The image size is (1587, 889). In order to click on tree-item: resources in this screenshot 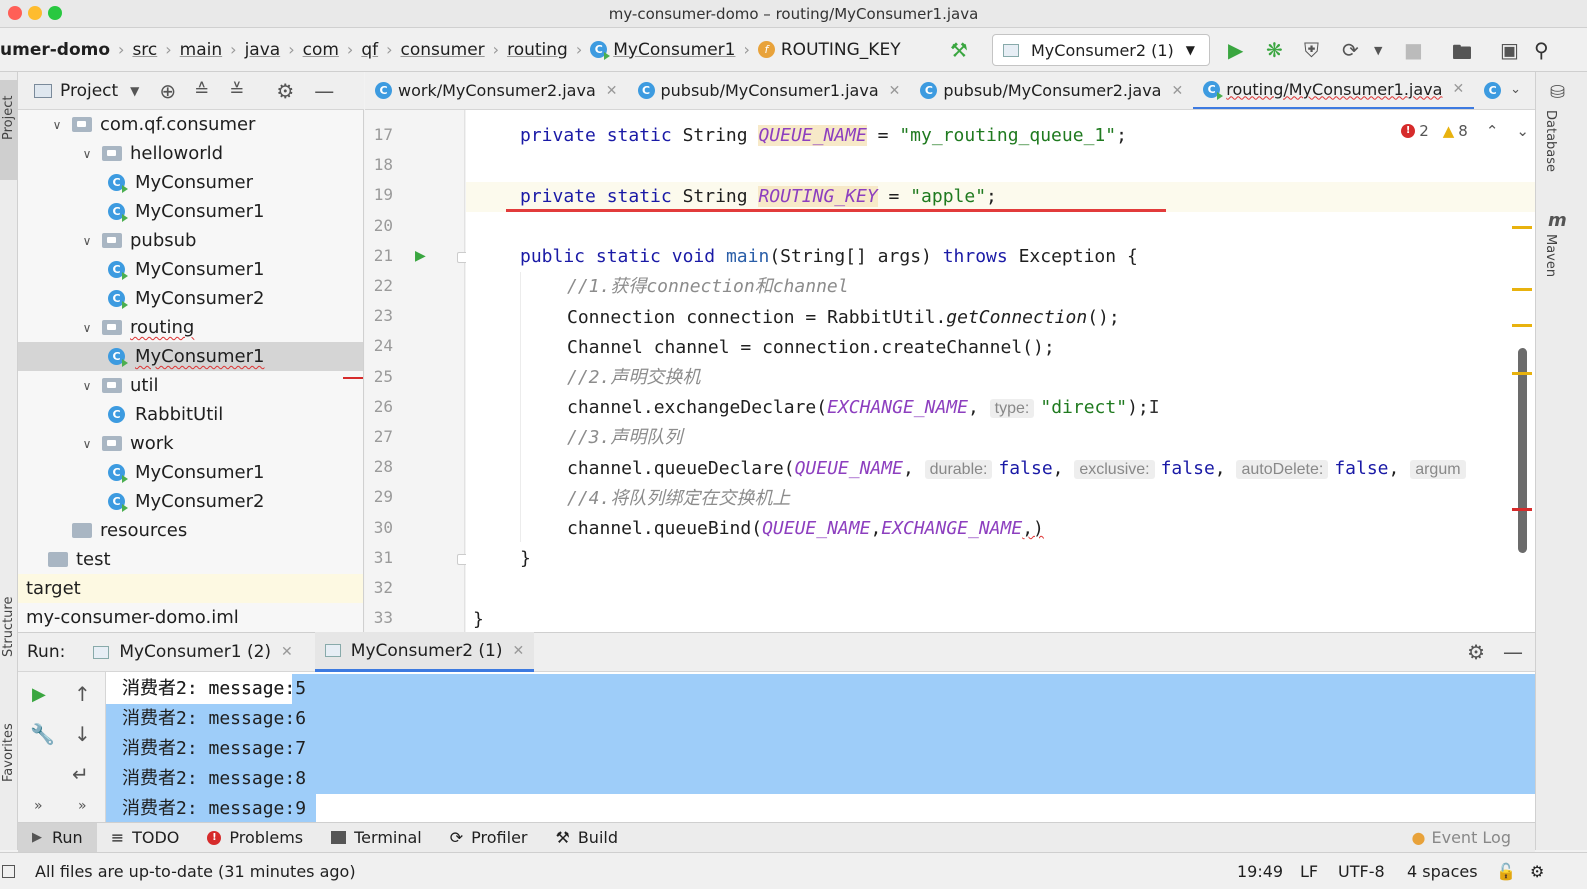, I will do `click(190, 530)`.